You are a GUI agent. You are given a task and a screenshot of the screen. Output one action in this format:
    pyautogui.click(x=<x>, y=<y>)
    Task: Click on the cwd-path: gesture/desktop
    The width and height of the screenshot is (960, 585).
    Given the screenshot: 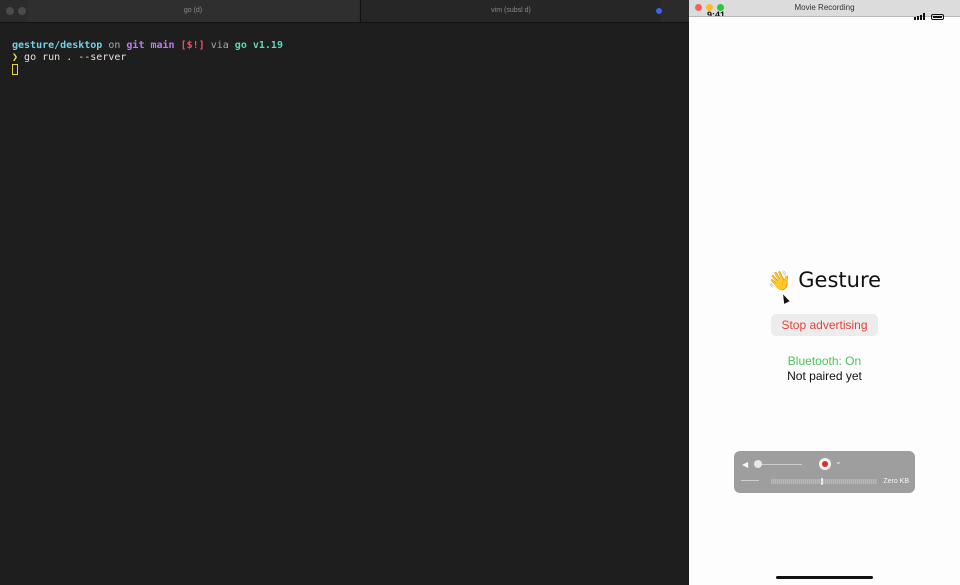 What is the action you would take?
    pyautogui.click(x=57, y=45)
    